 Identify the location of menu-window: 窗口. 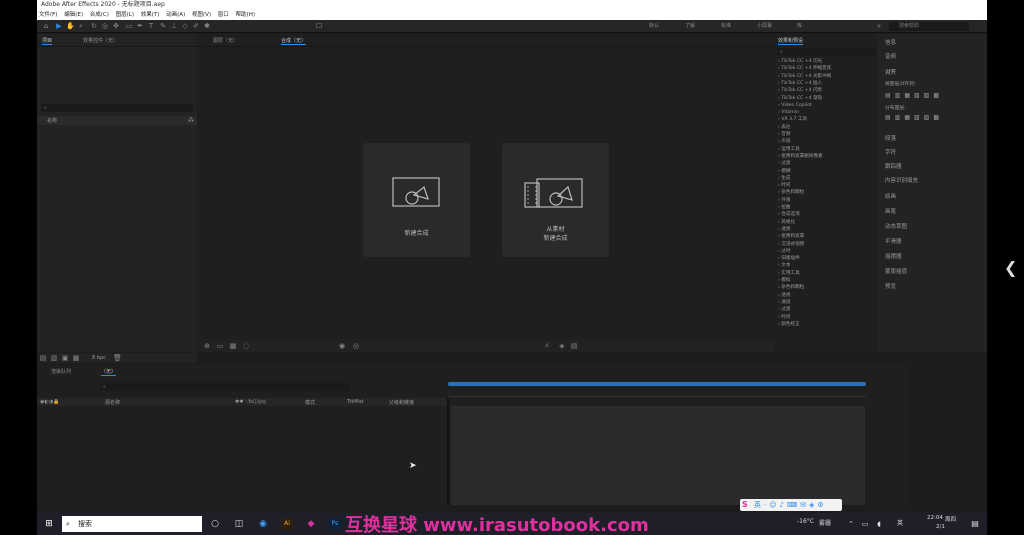
(223, 15).